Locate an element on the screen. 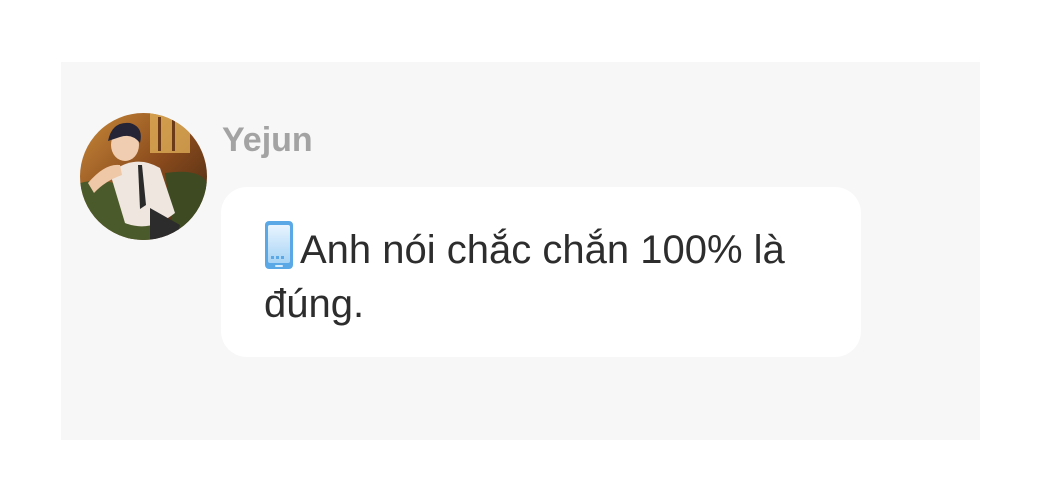 The width and height of the screenshot is (1042, 500). mobile-phone-icon is located at coordinates (279, 245).